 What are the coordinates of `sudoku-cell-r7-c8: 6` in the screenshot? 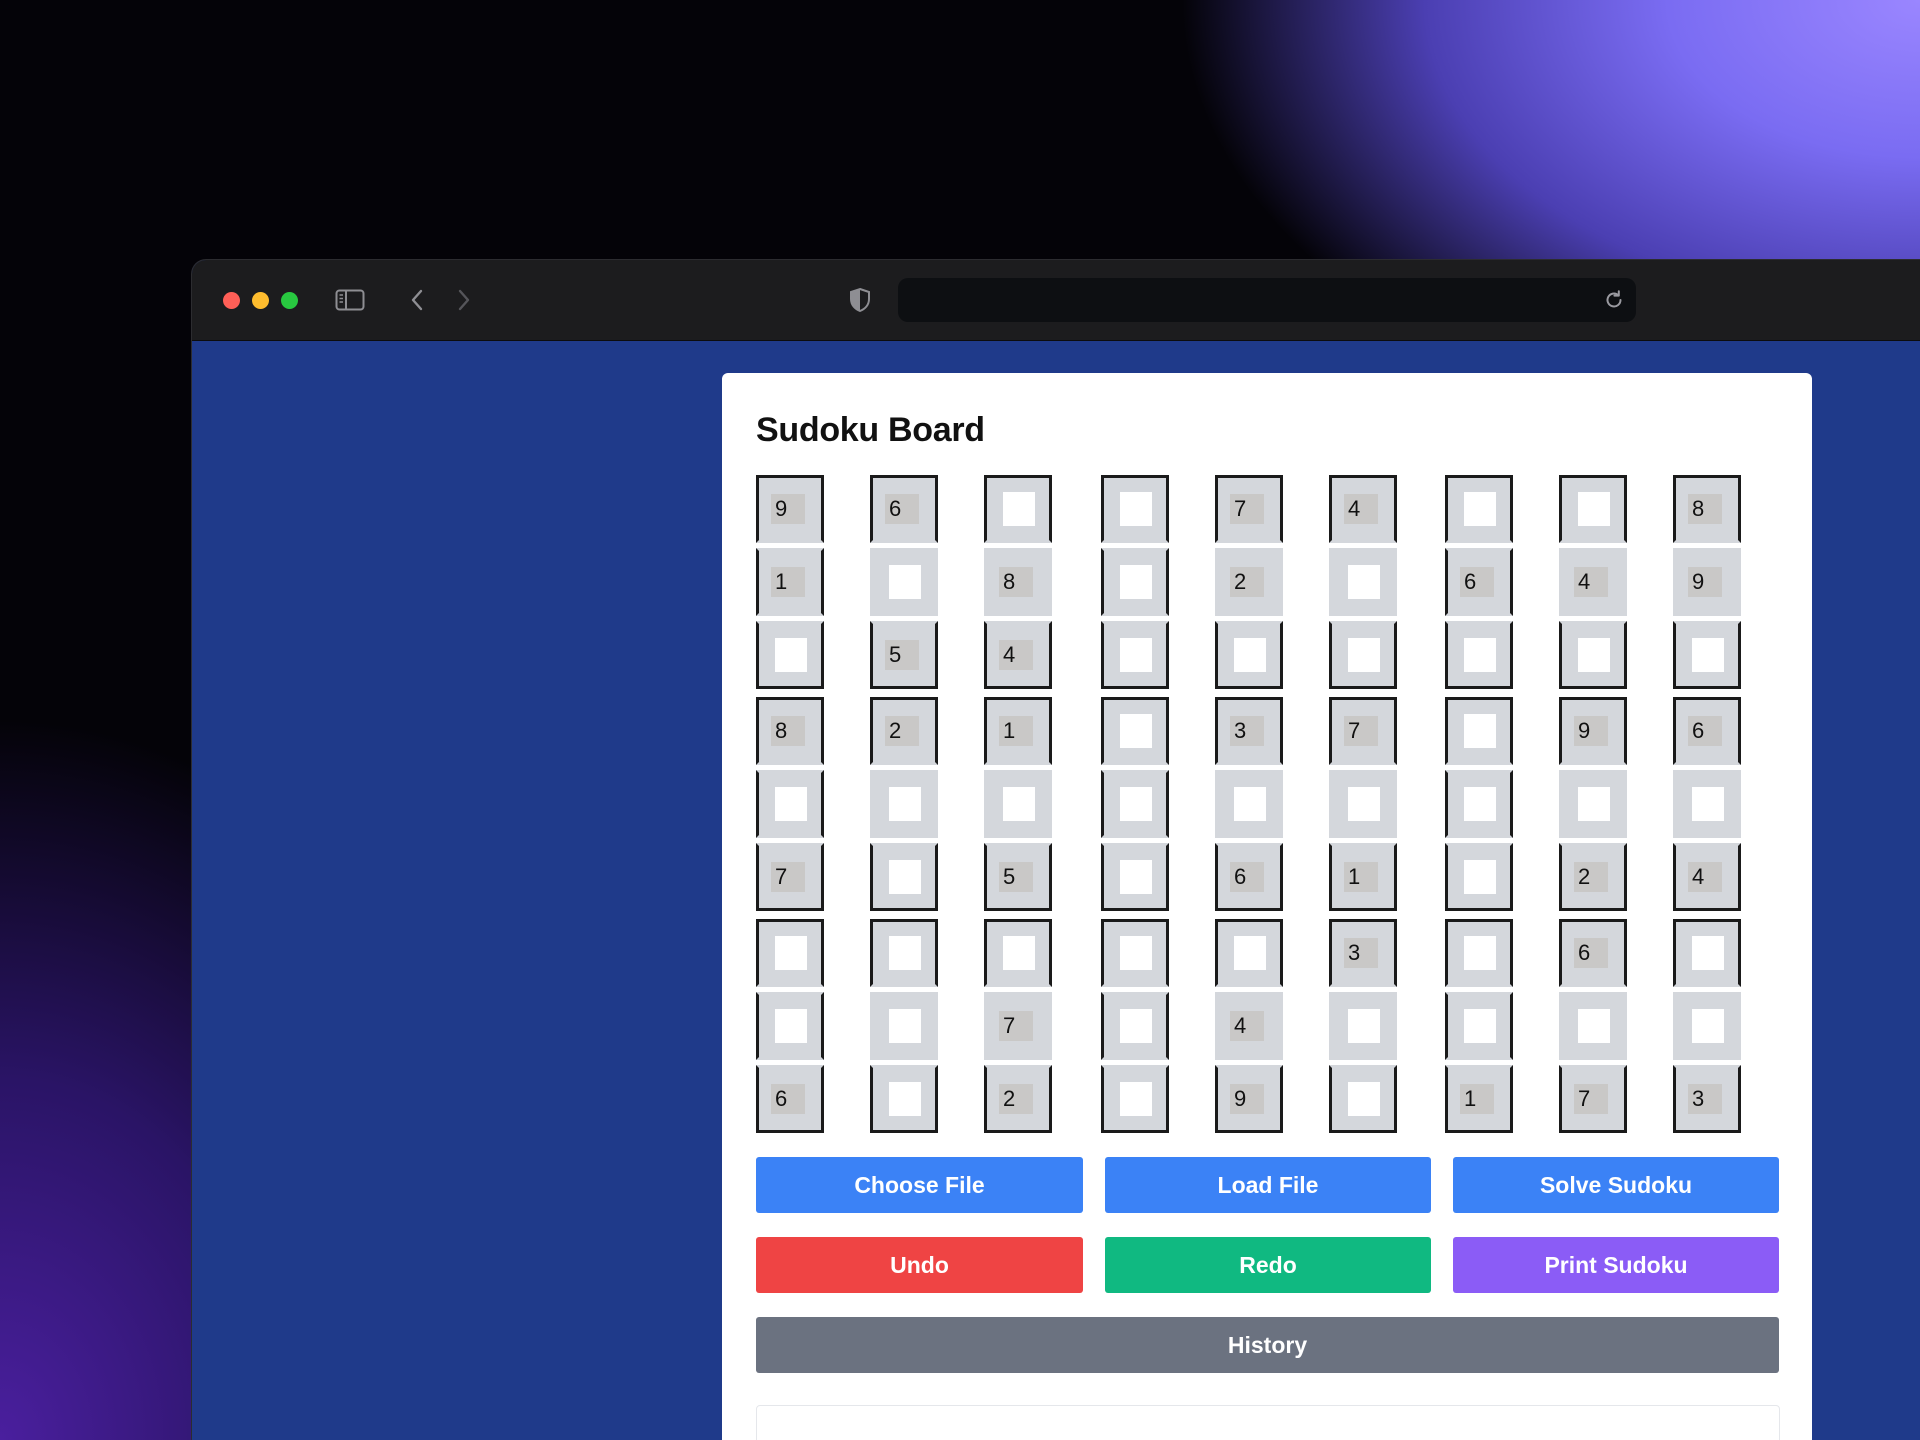 It's located at (1593, 953).